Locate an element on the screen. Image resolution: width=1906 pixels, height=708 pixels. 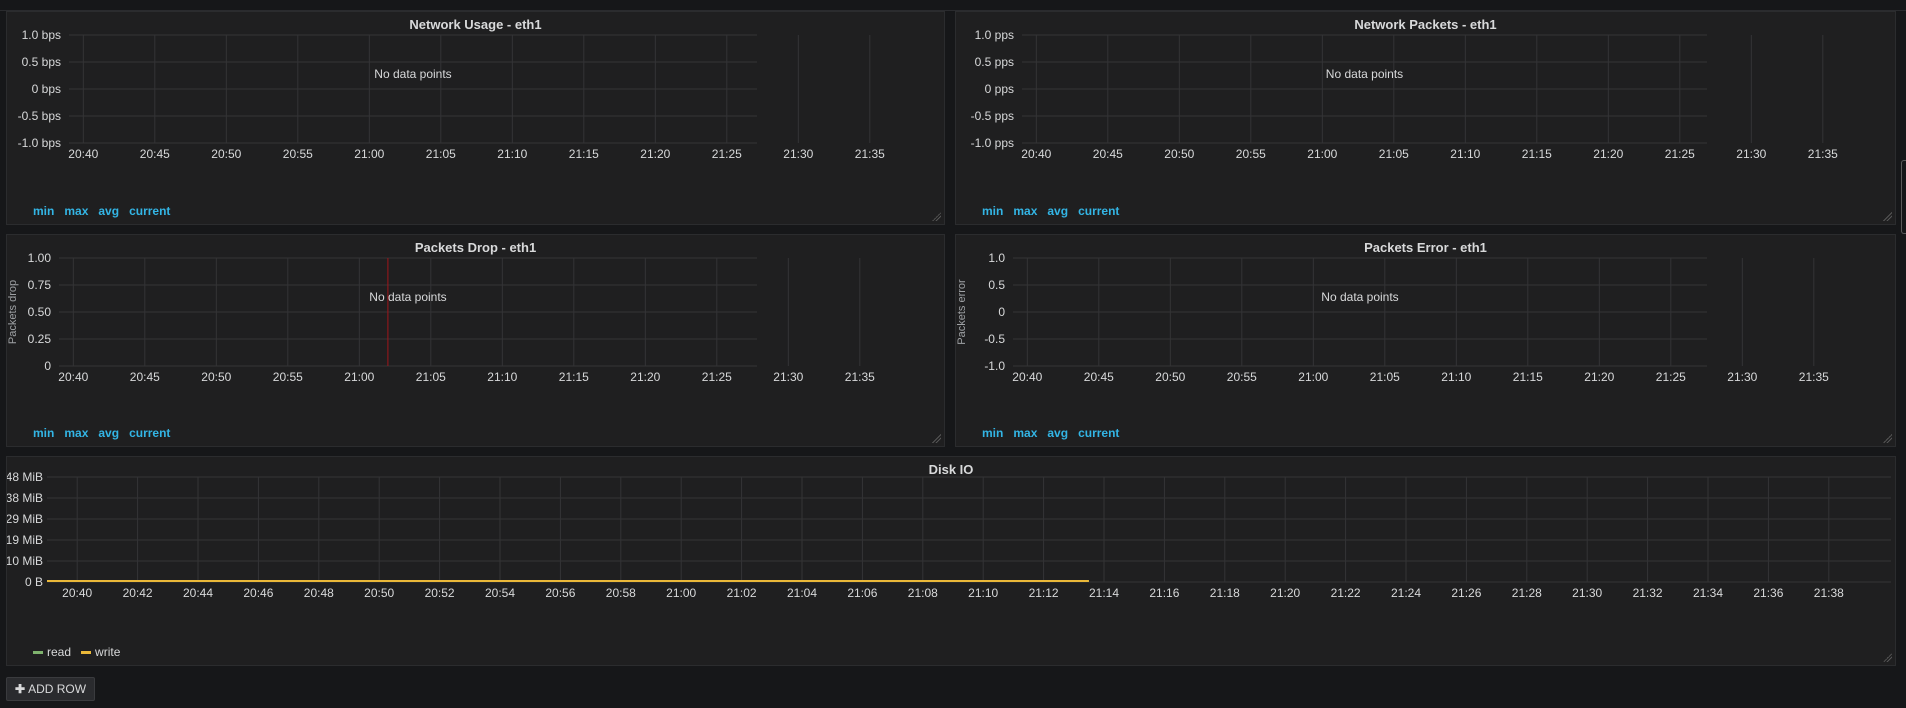
x-tick-label: 21:22 is located at coordinates (1346, 593).